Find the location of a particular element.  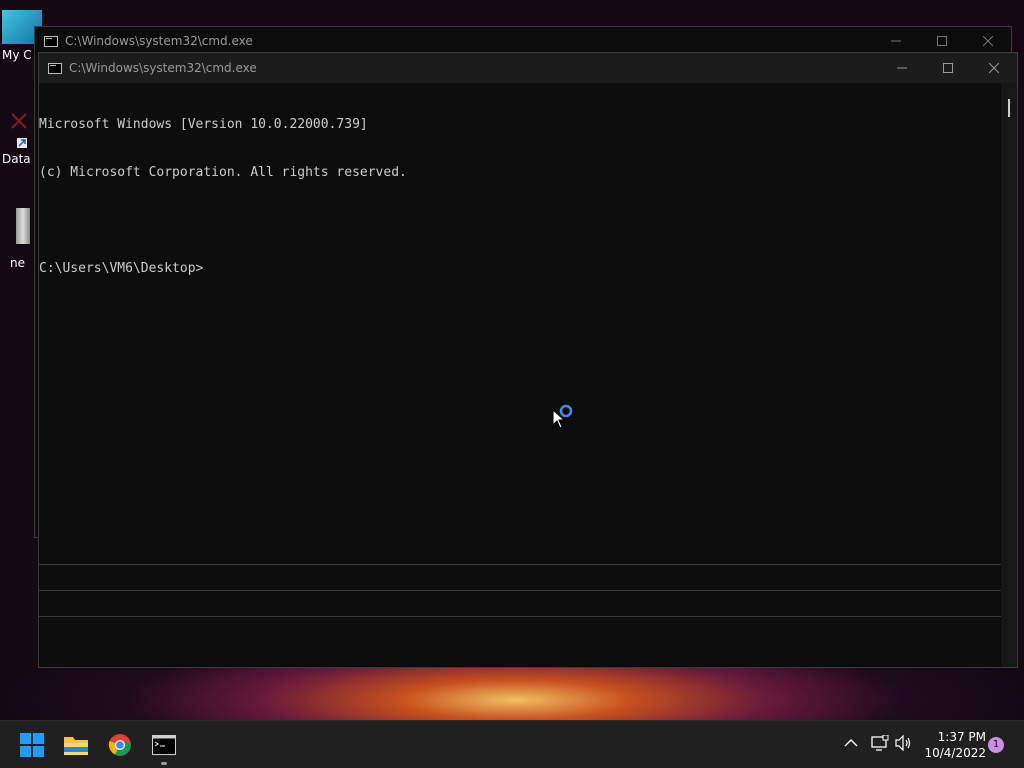

chrome-button is located at coordinates (120, 745).